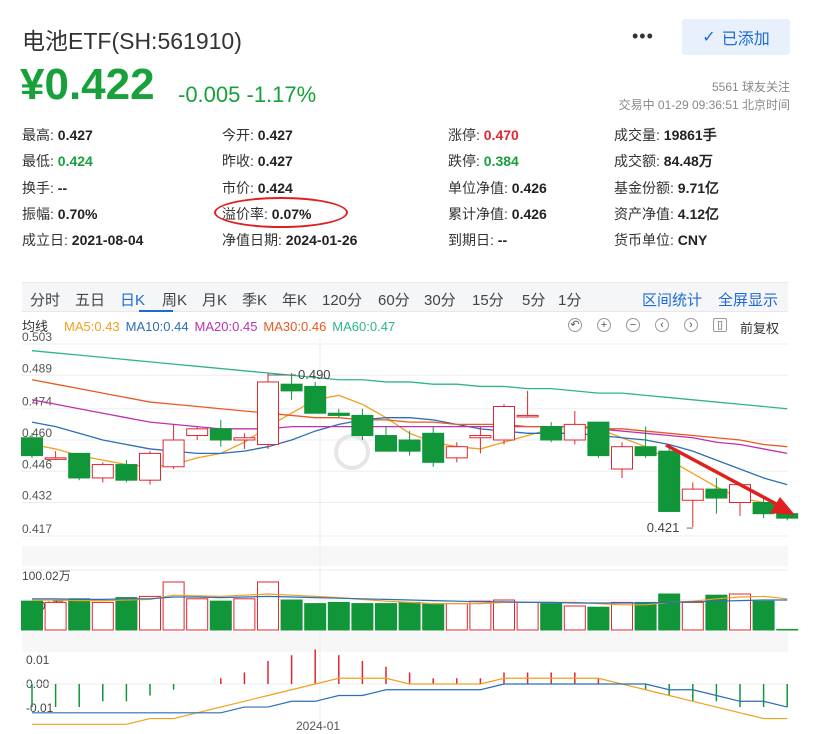 This screenshot has width=816, height=734. Describe the element at coordinates (37, 337) in the screenshot. I see `price-tick-label: 0.503` at that location.